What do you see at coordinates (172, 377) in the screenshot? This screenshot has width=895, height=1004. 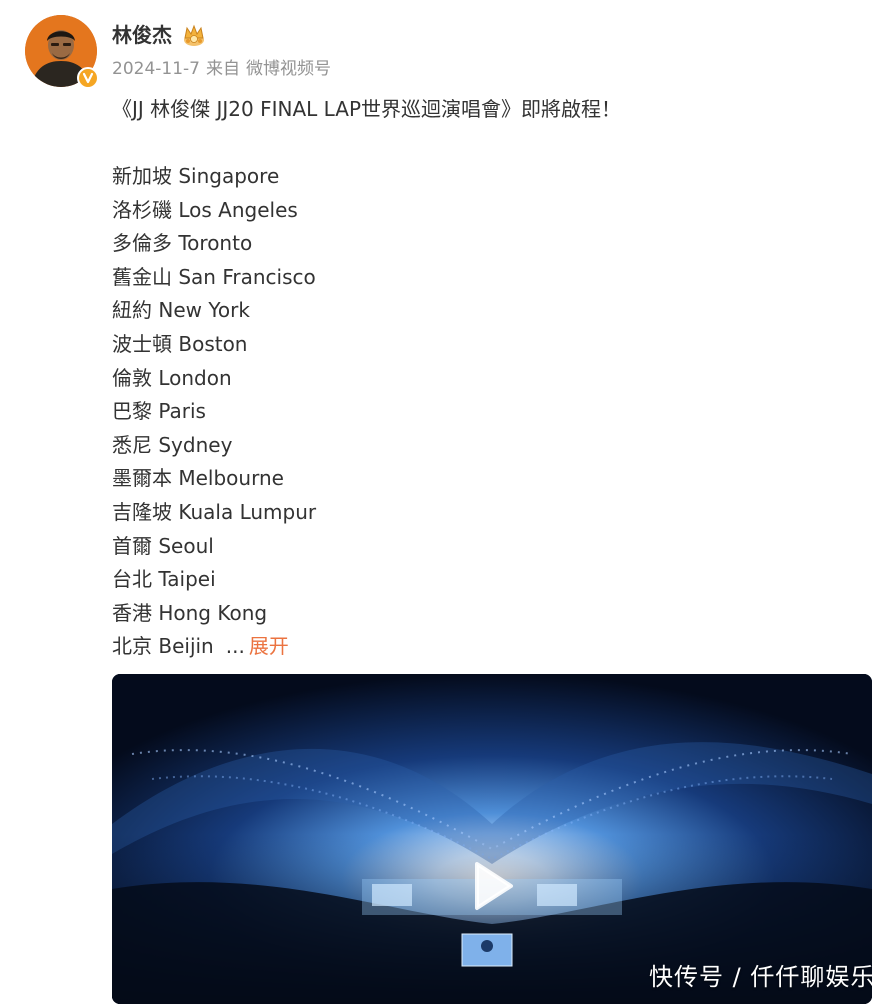 I see `city-item: 倫敦 London` at bounding box center [172, 377].